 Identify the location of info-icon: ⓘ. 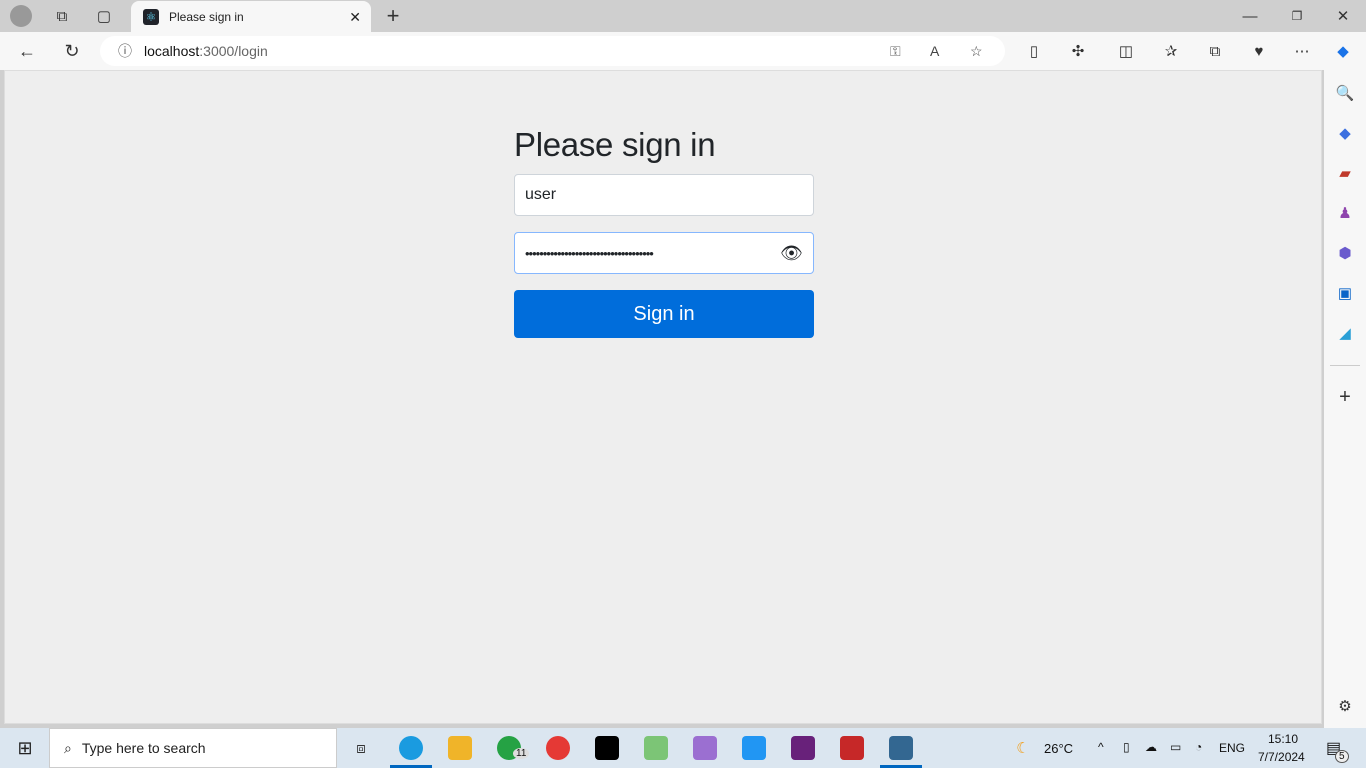
(125, 51).